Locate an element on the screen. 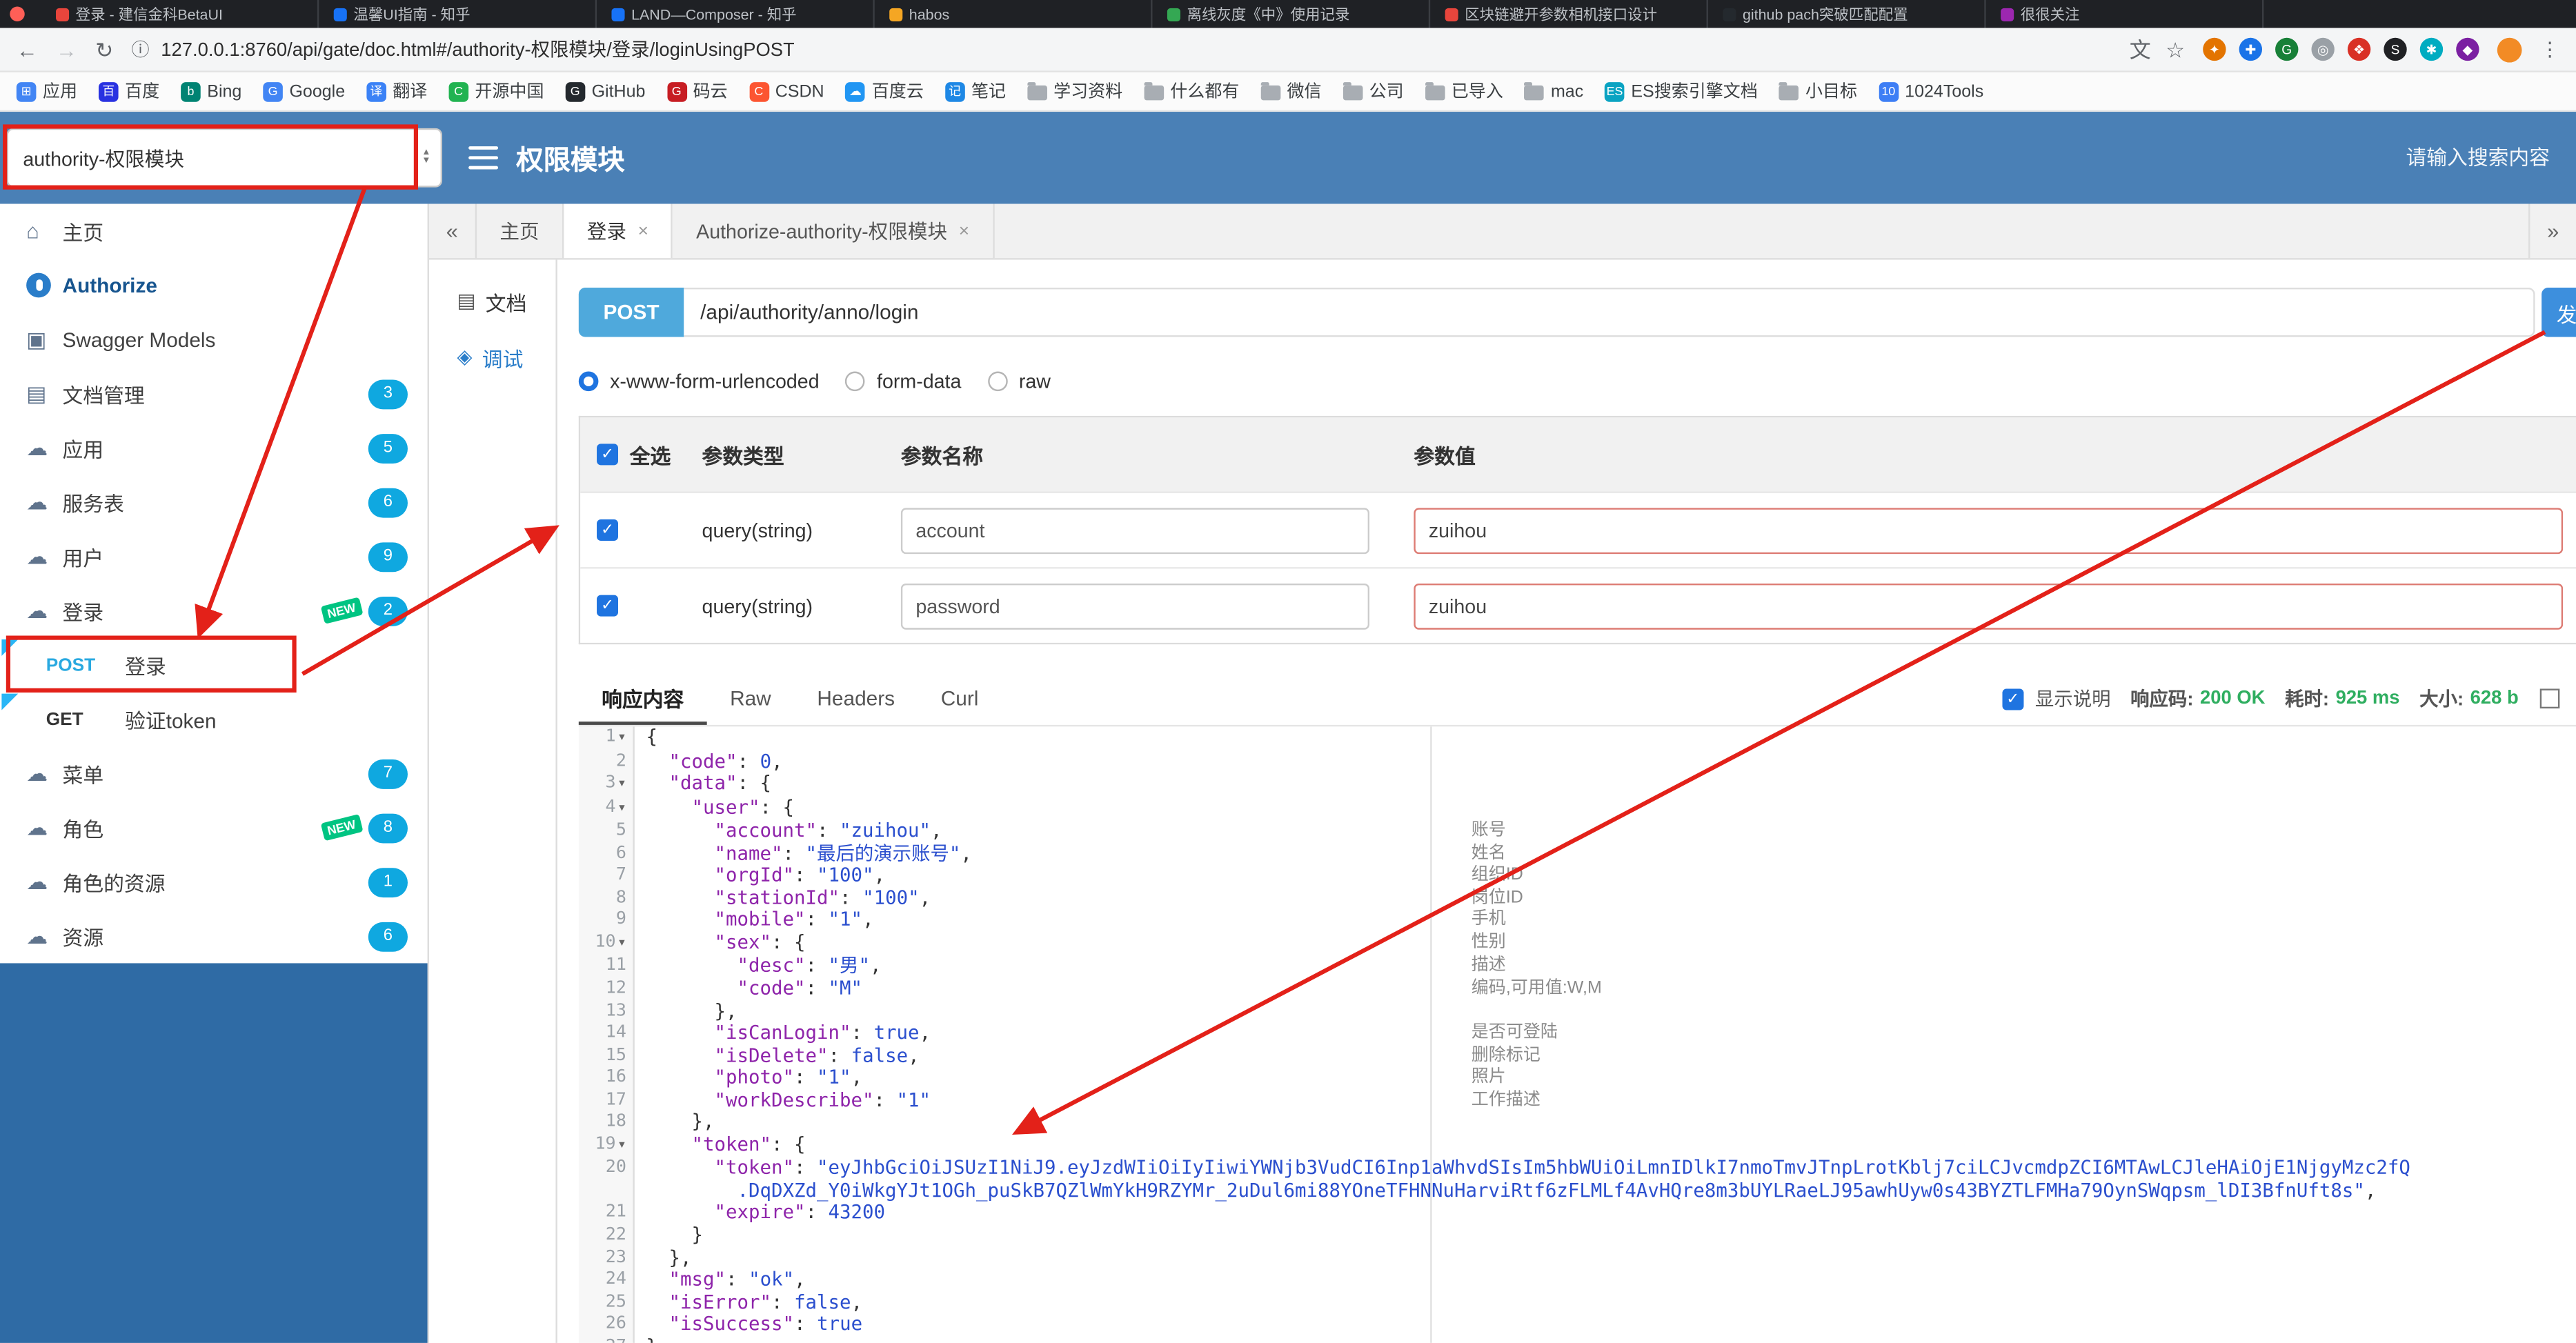 Image resolution: width=2576 pixels, height=1343 pixels. sidebar-item: ☁ 角色 NEW 8 is located at coordinates (214, 828).